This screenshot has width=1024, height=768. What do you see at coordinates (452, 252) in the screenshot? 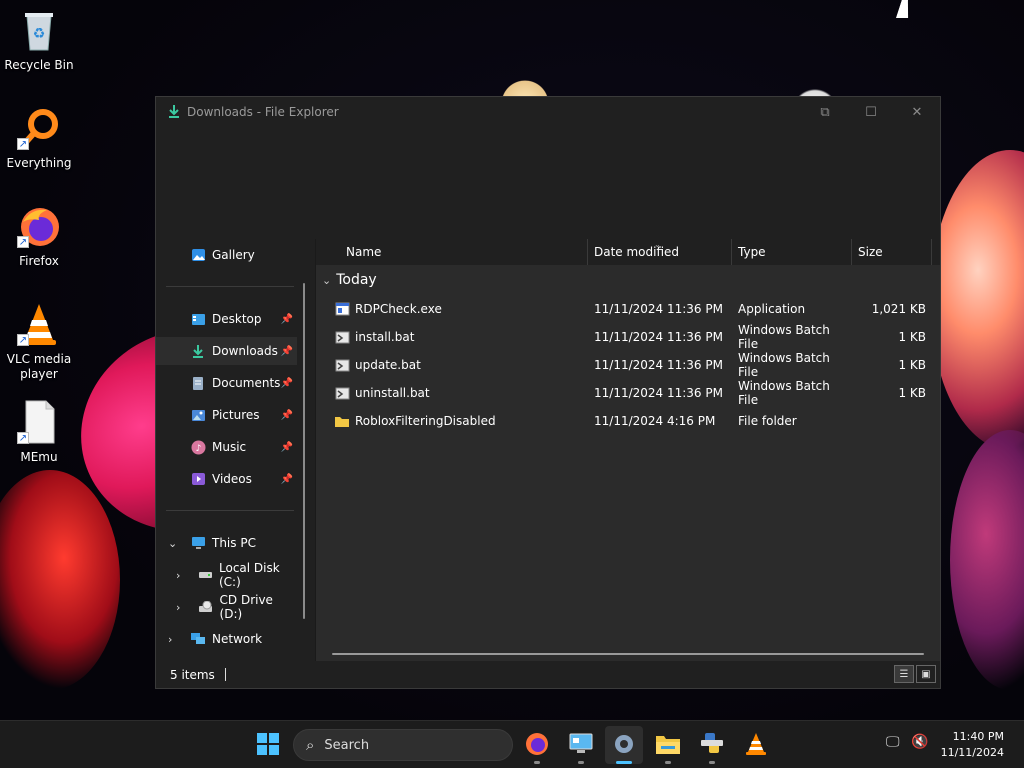
I see `column-header-name: Name` at bounding box center [452, 252].